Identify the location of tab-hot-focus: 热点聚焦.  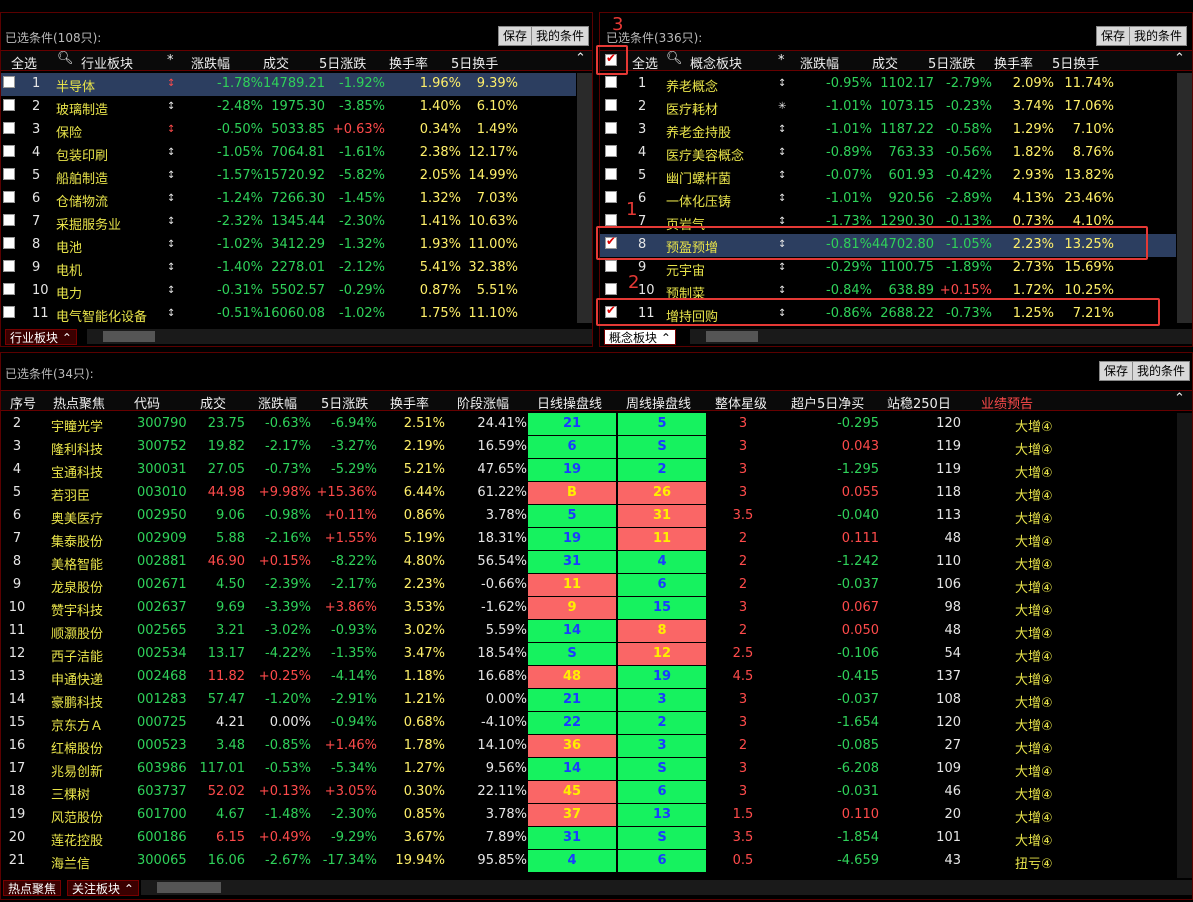
(32, 888).